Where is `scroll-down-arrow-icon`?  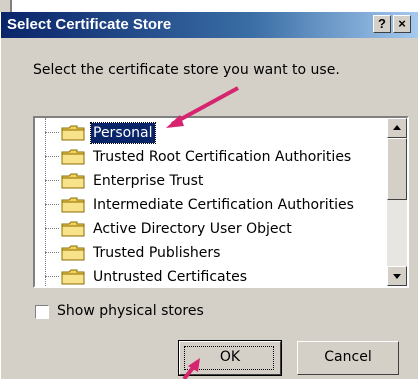 scroll-down-arrow-icon is located at coordinates (397, 276).